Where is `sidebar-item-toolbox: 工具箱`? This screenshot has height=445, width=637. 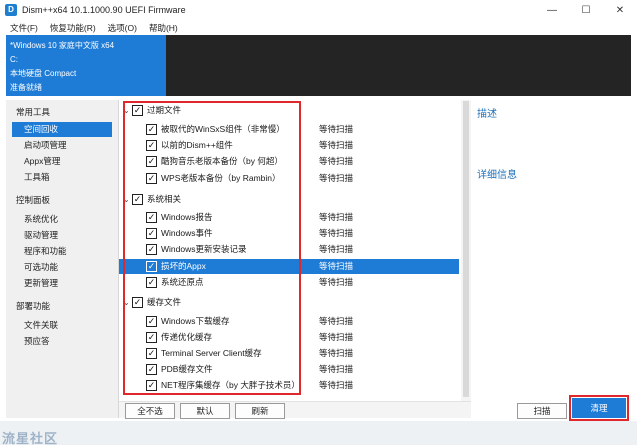 sidebar-item-toolbox: 工具箱 is located at coordinates (68, 177).